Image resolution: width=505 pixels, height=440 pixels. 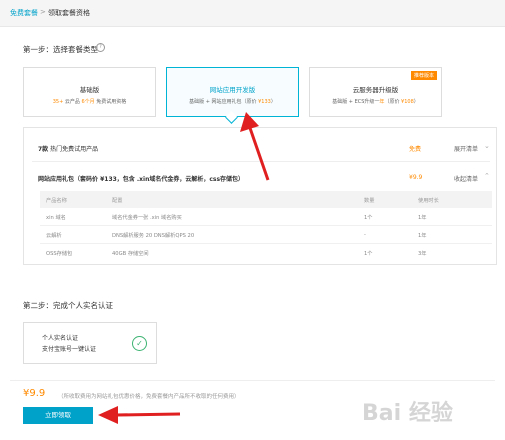 I want to click on auth-title: 个人实名认证, so click(x=60, y=338).